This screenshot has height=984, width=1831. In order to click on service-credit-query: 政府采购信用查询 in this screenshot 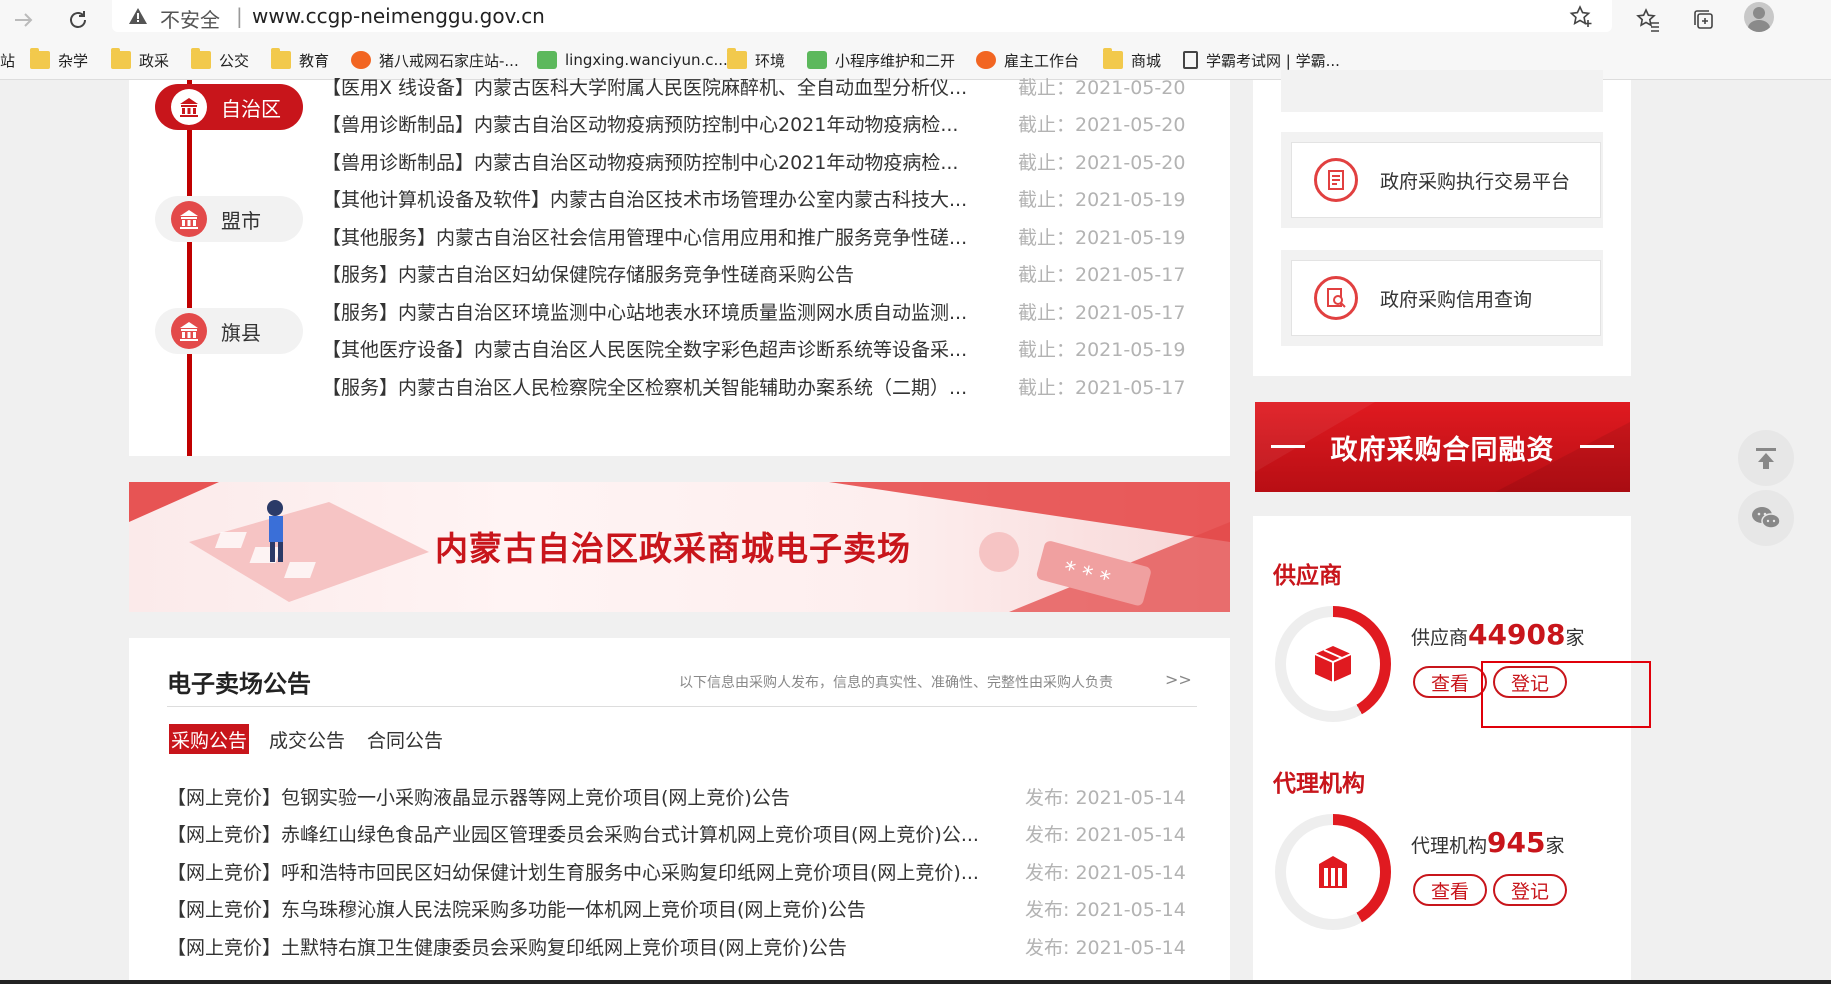, I will do `click(1446, 298)`.